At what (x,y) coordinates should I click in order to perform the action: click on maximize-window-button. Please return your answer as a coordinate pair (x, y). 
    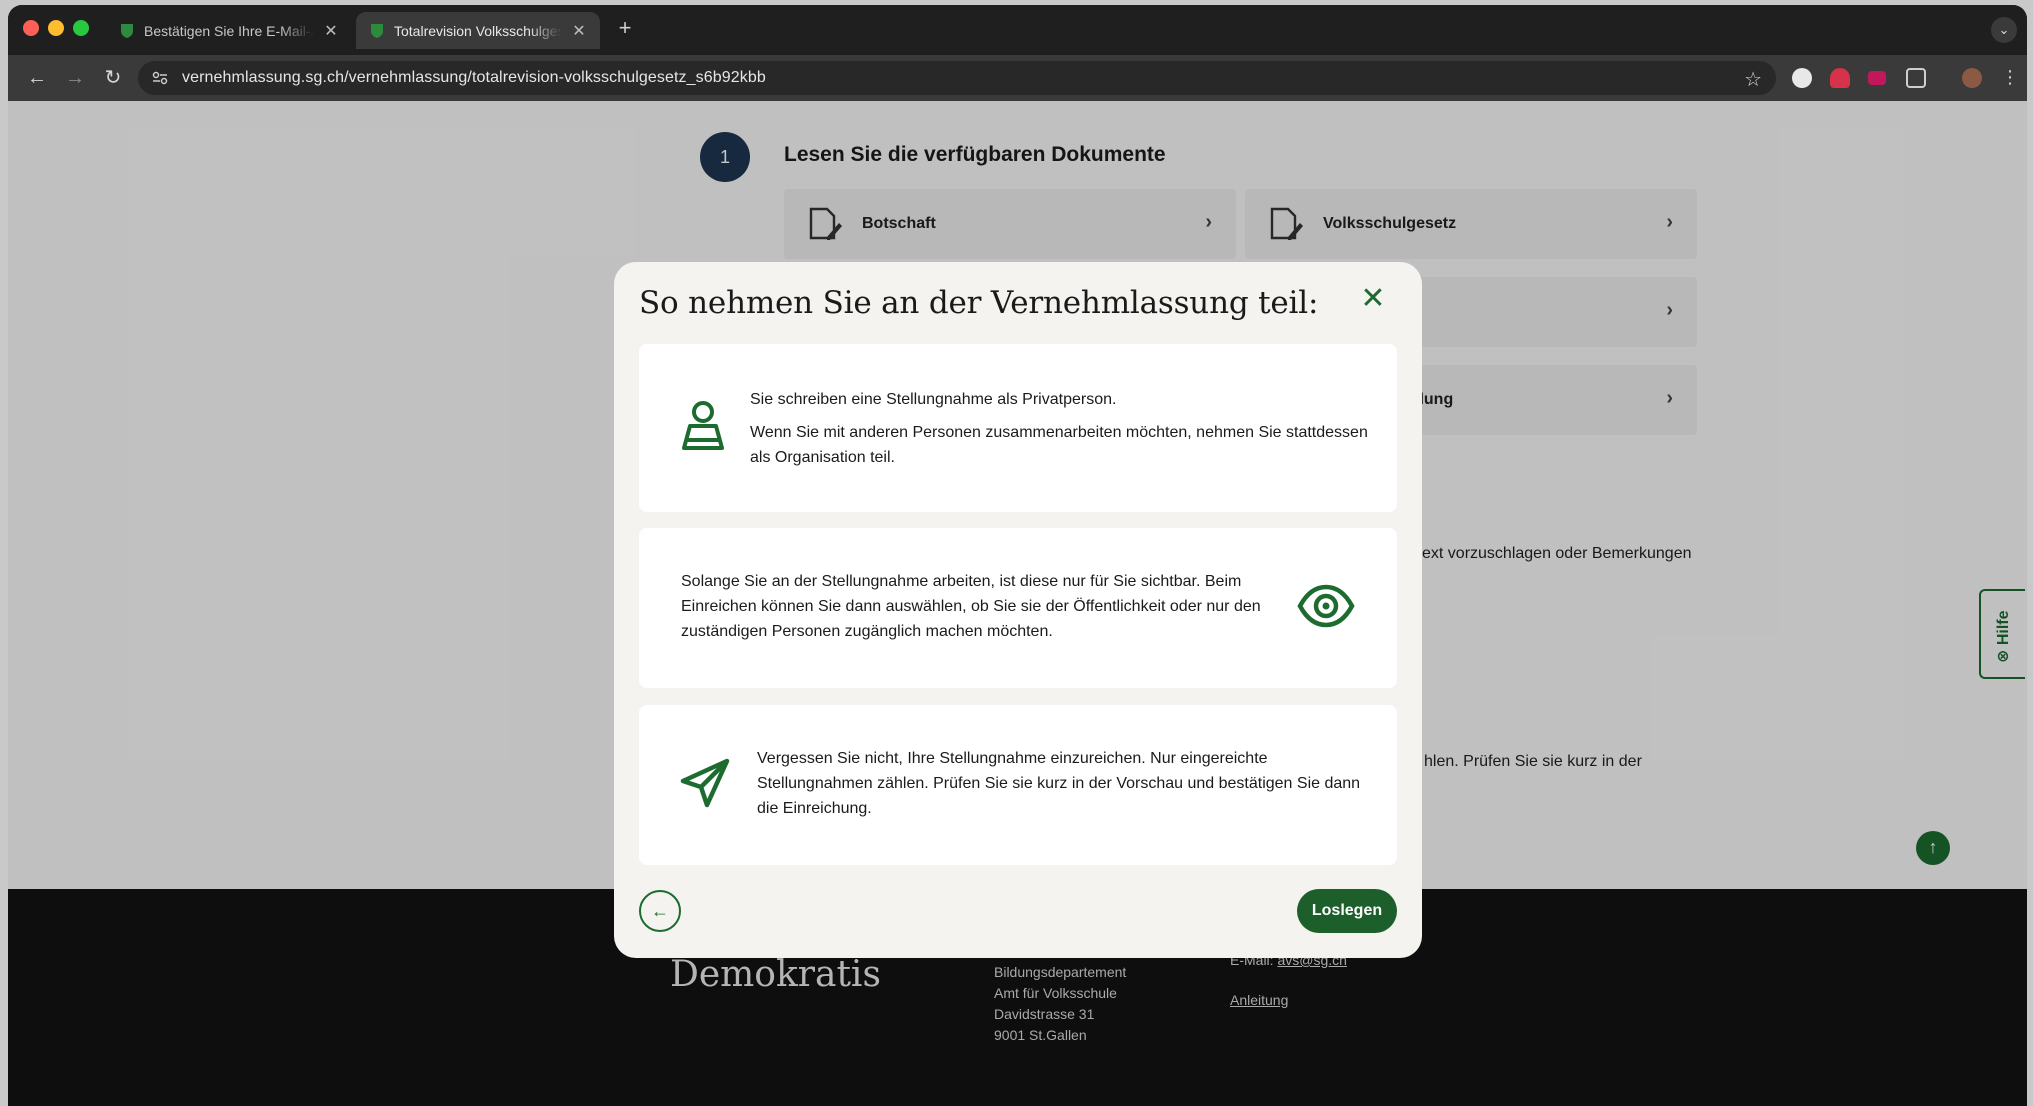
    Looking at the image, I should click on (81, 28).